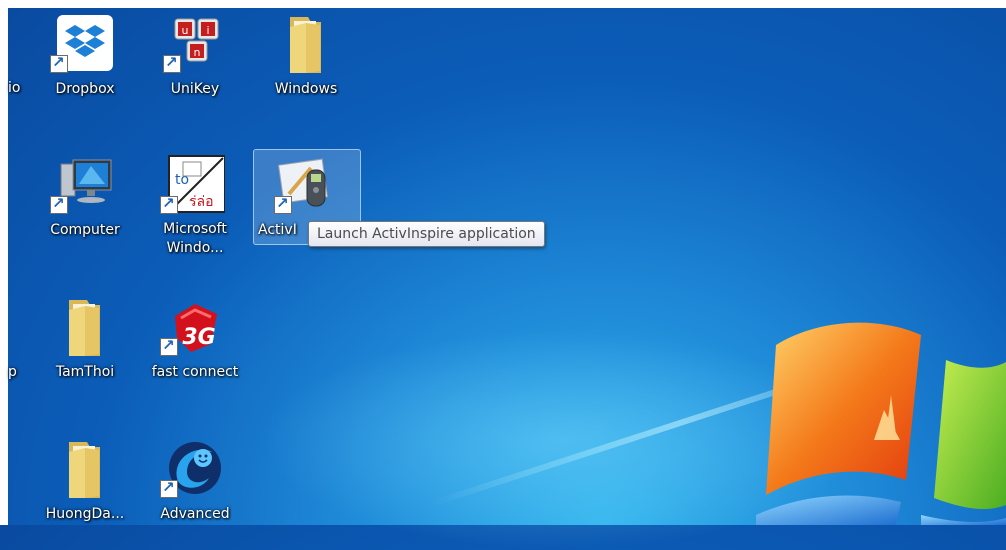 This screenshot has width=1006, height=550. Describe the element at coordinates (85, 89) in the screenshot. I see `desktop-icon-label: Dropbox` at that location.